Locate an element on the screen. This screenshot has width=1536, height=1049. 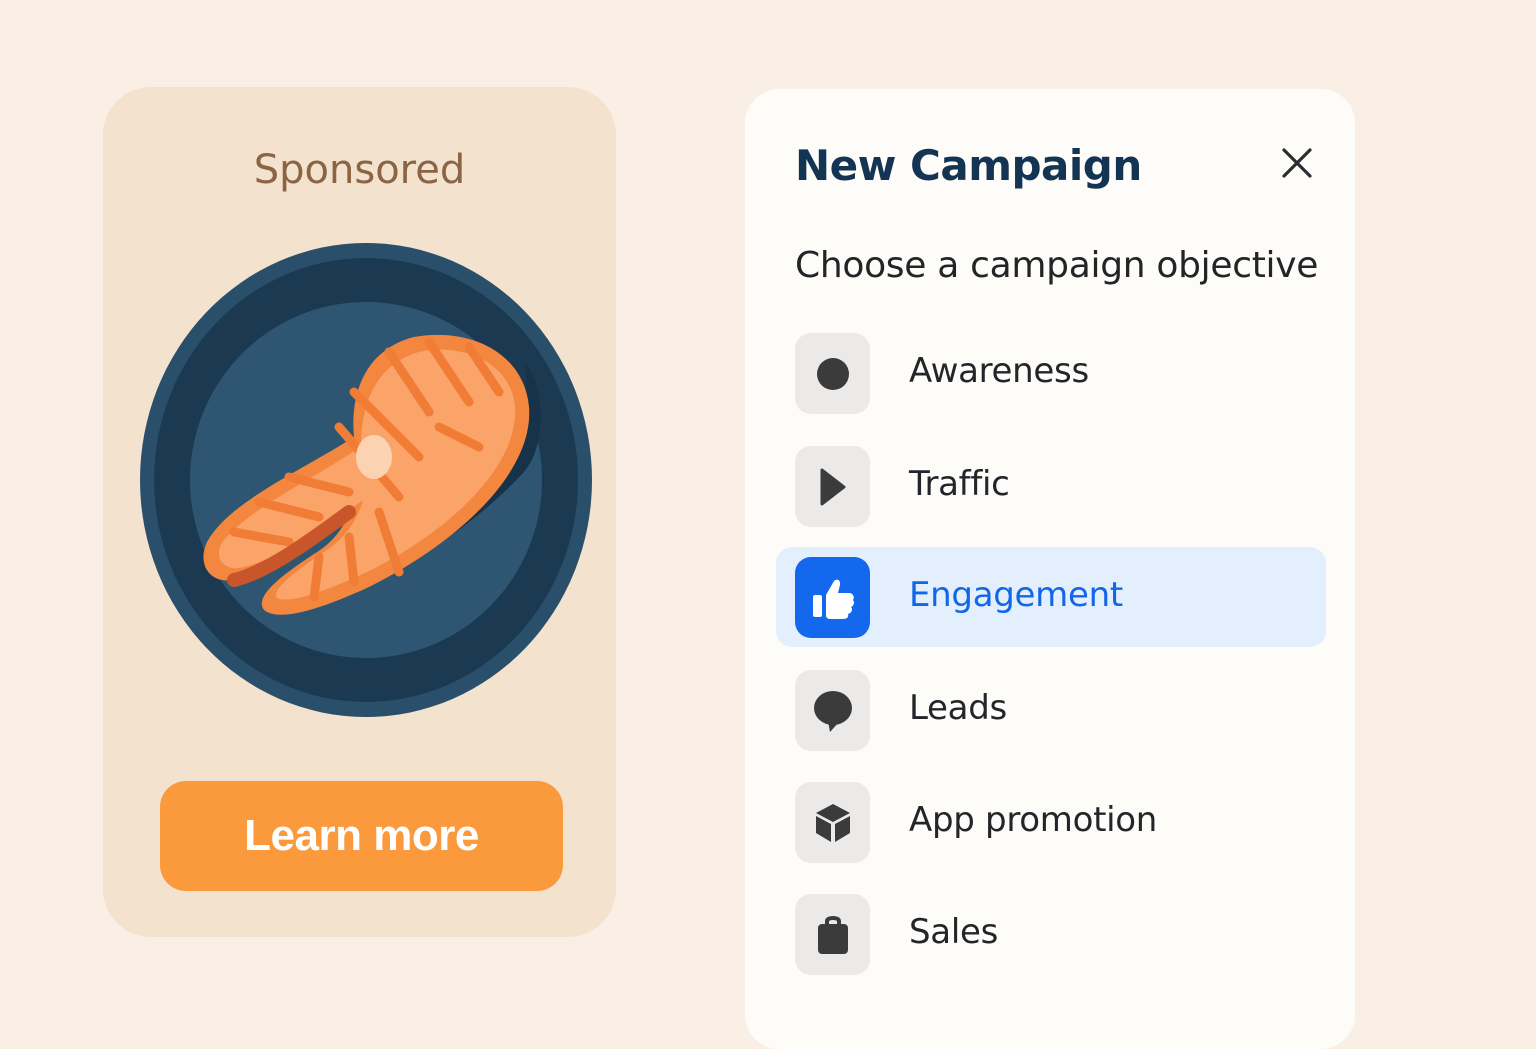
play-icon is located at coordinates (832, 486).